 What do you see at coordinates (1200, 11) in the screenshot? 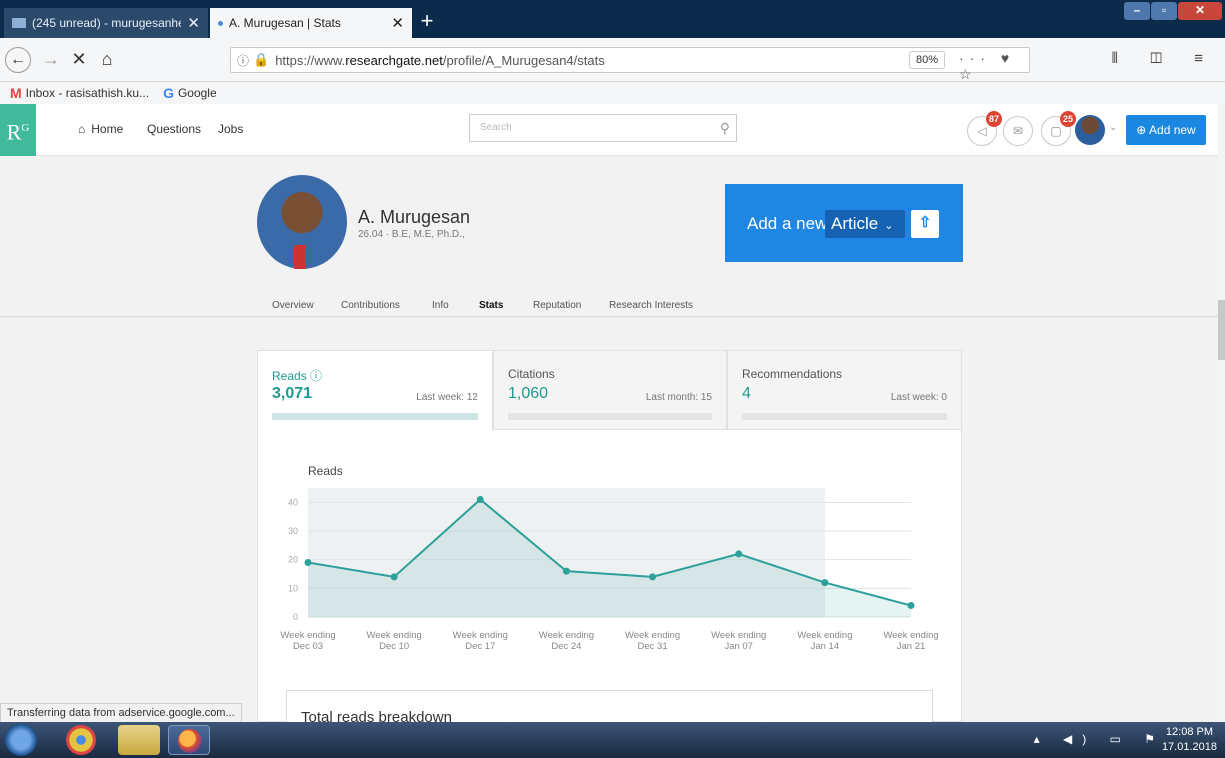
I see `close-window-button: ✕` at bounding box center [1200, 11].